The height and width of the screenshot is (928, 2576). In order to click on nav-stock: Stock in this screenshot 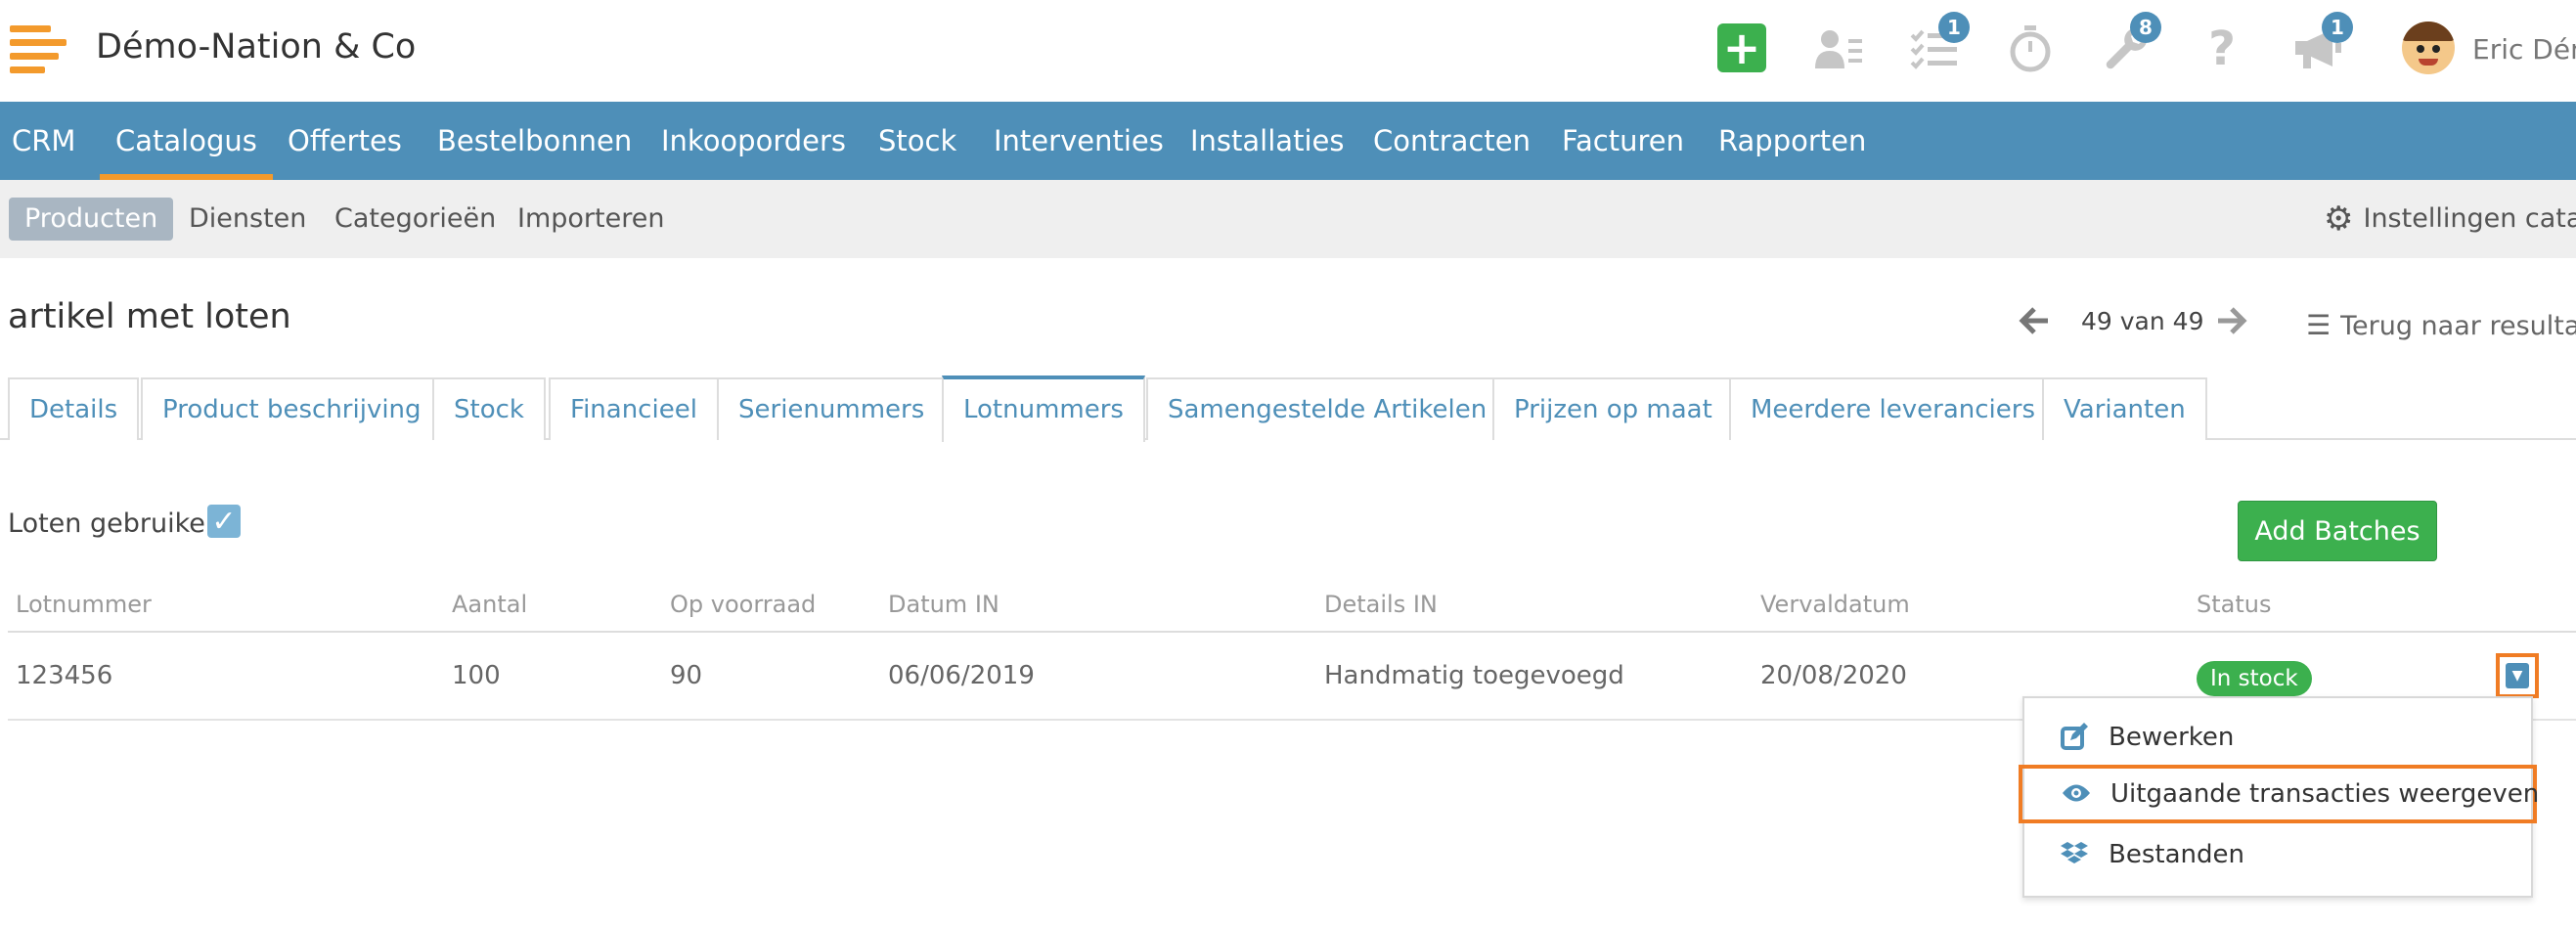, I will do `click(917, 141)`.